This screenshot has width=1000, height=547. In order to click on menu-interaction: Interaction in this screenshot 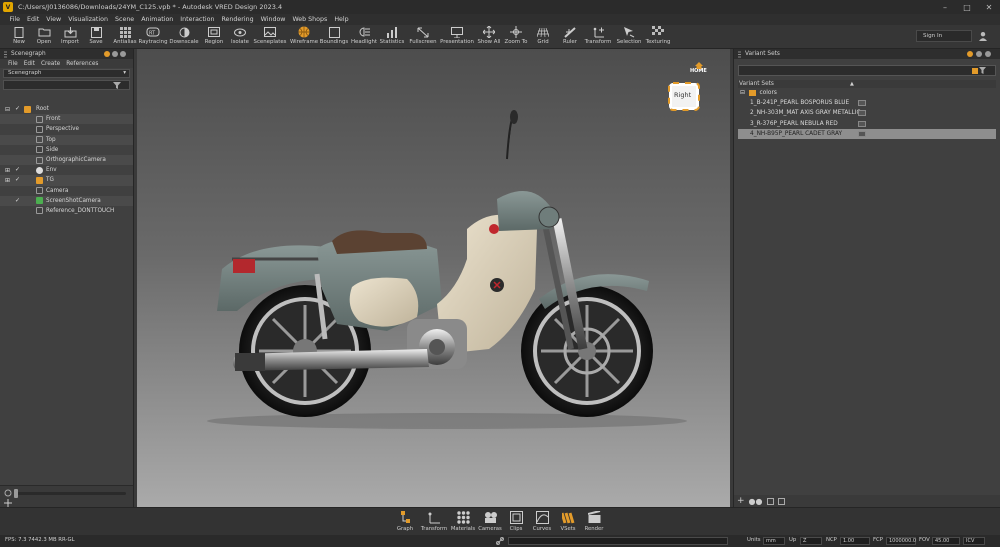, I will do `click(197, 19)`.